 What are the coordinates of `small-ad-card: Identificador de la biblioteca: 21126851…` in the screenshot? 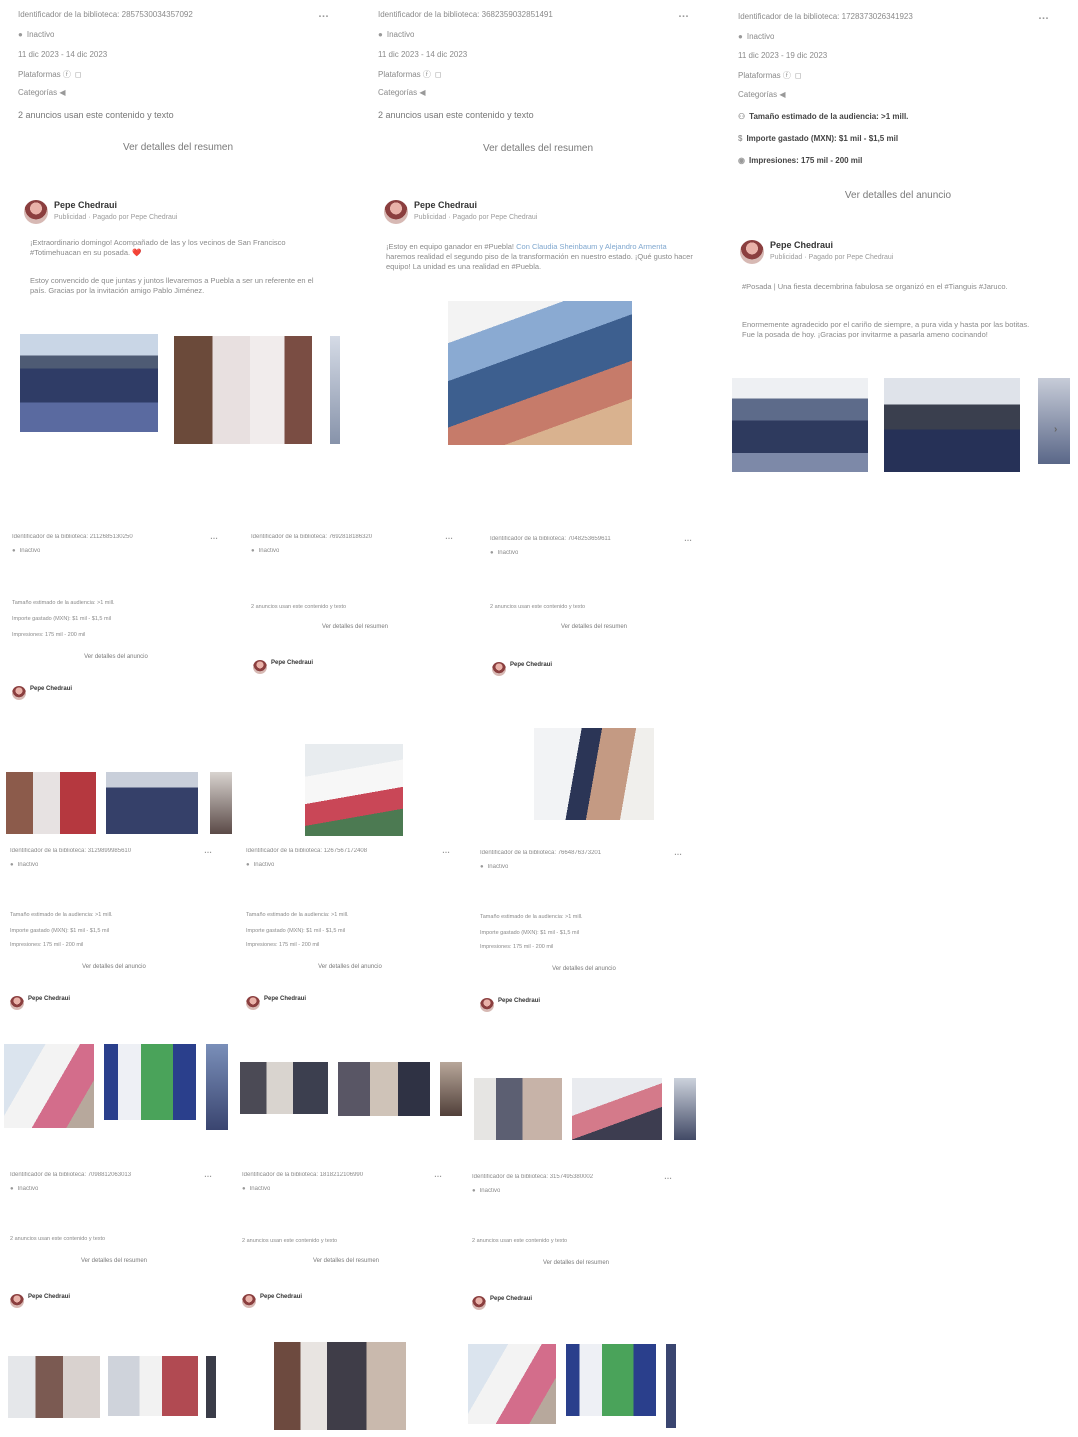 It's located at (119, 684).